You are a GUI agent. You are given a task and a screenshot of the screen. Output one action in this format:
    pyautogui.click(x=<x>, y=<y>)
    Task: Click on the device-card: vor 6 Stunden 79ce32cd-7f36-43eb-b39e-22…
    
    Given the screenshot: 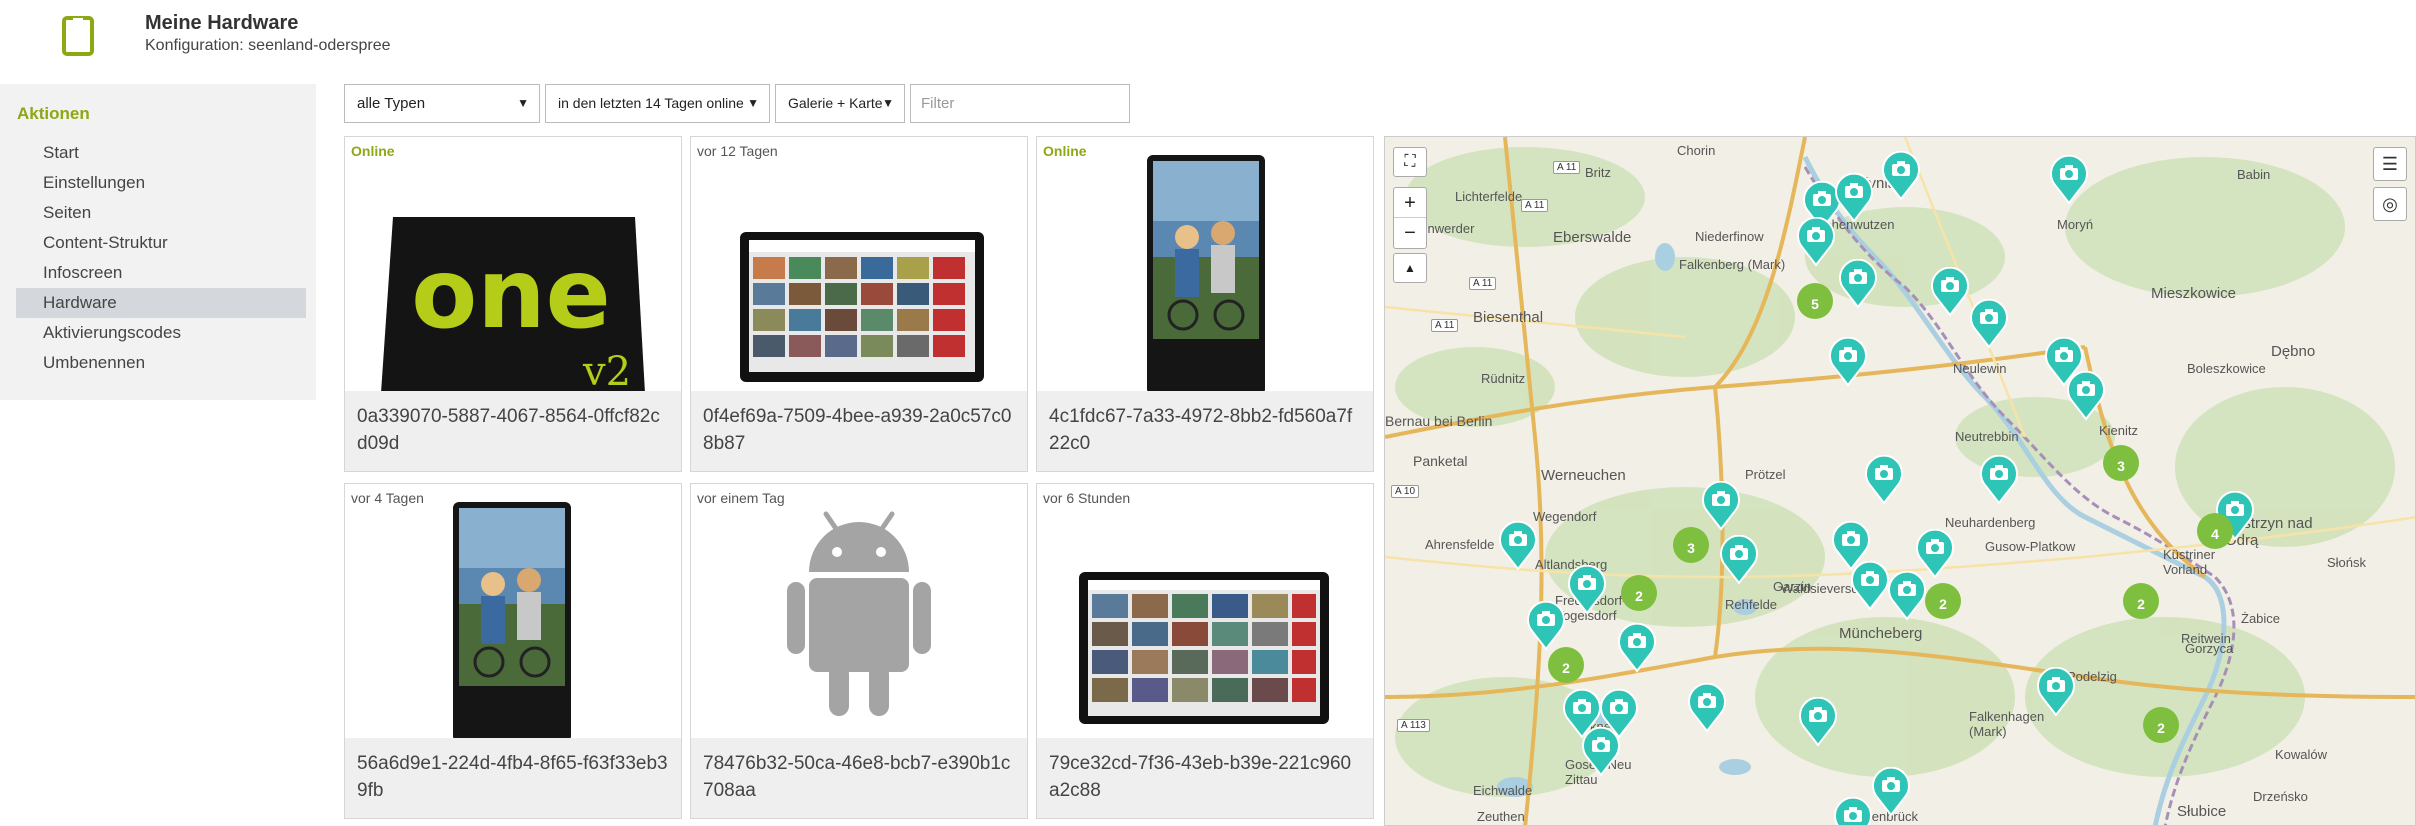 What is the action you would take?
    pyautogui.click(x=1205, y=651)
    